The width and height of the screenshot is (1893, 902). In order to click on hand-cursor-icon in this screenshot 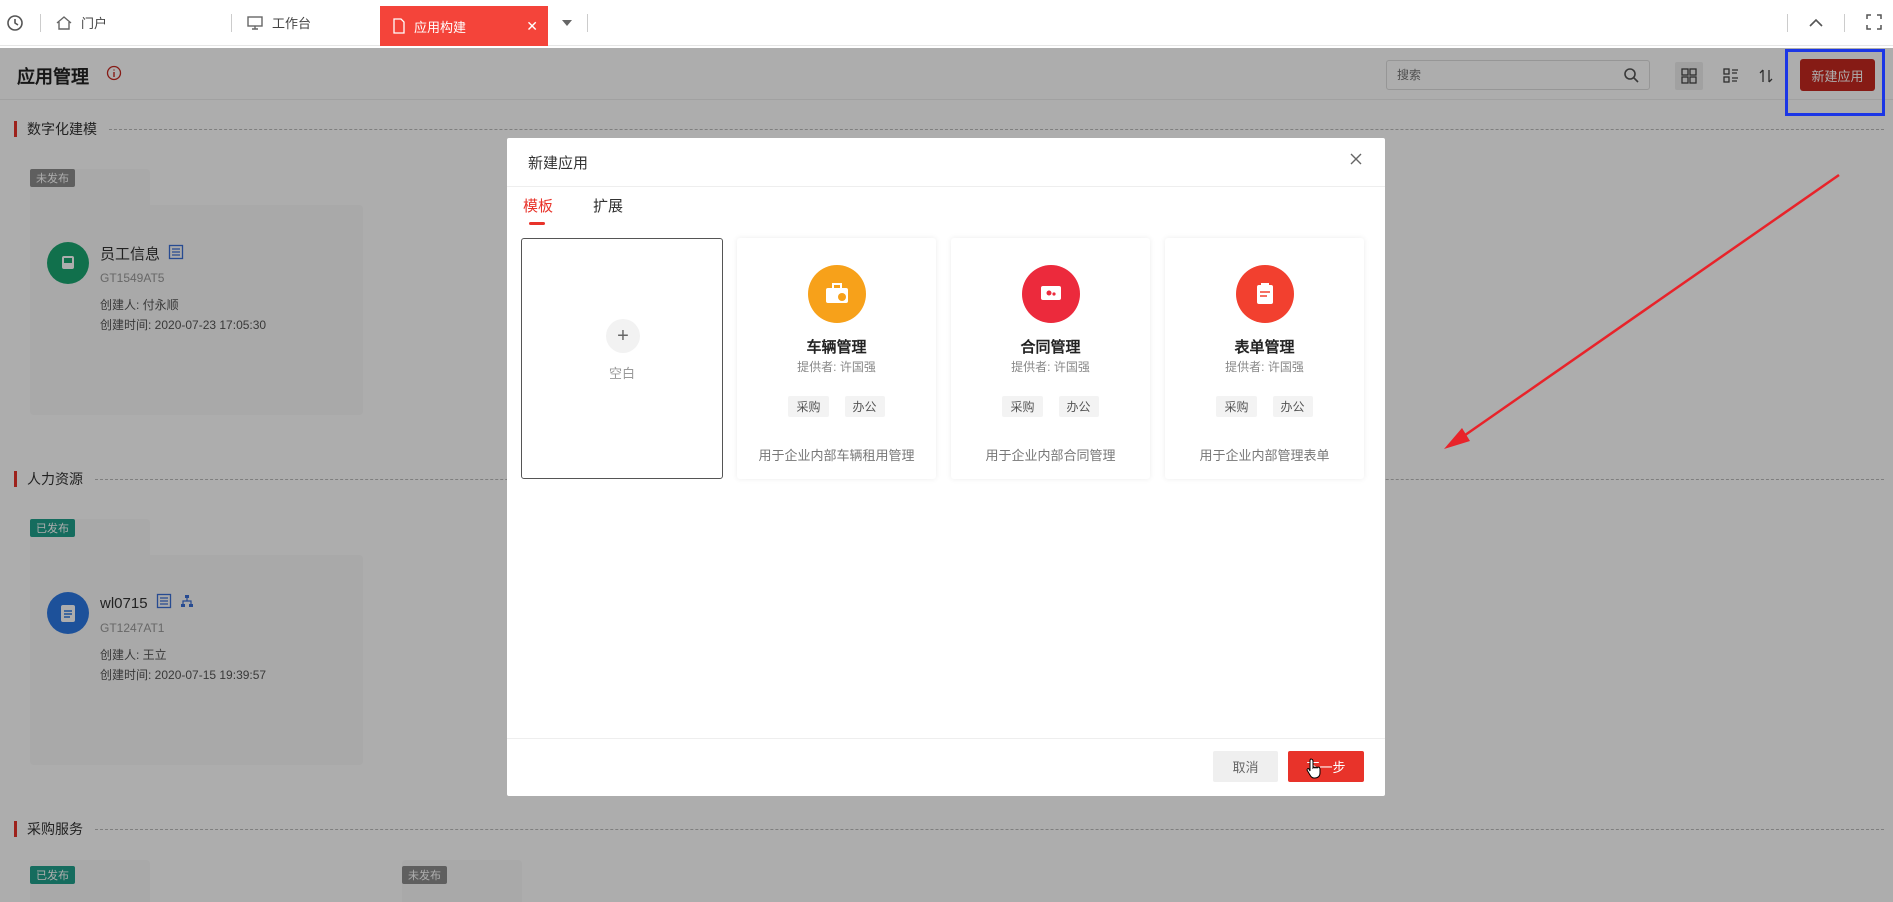, I will do `click(1313, 768)`.